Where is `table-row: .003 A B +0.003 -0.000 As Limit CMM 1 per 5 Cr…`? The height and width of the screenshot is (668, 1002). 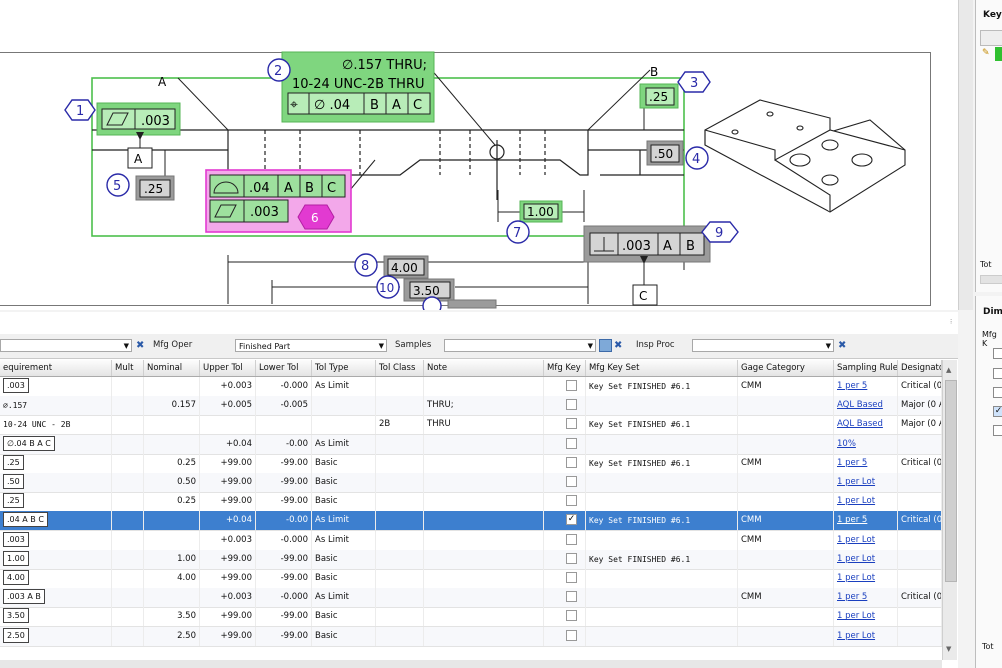 table-row: .003 A B +0.003 -0.000 As Limit CMM 1 per 5 Cr… is located at coordinates (471, 598).